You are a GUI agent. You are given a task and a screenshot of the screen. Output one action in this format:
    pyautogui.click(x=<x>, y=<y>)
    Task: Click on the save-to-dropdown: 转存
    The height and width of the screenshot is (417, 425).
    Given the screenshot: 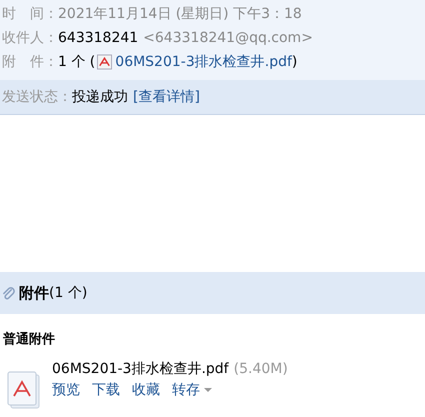 What is the action you would take?
    pyautogui.click(x=192, y=390)
    